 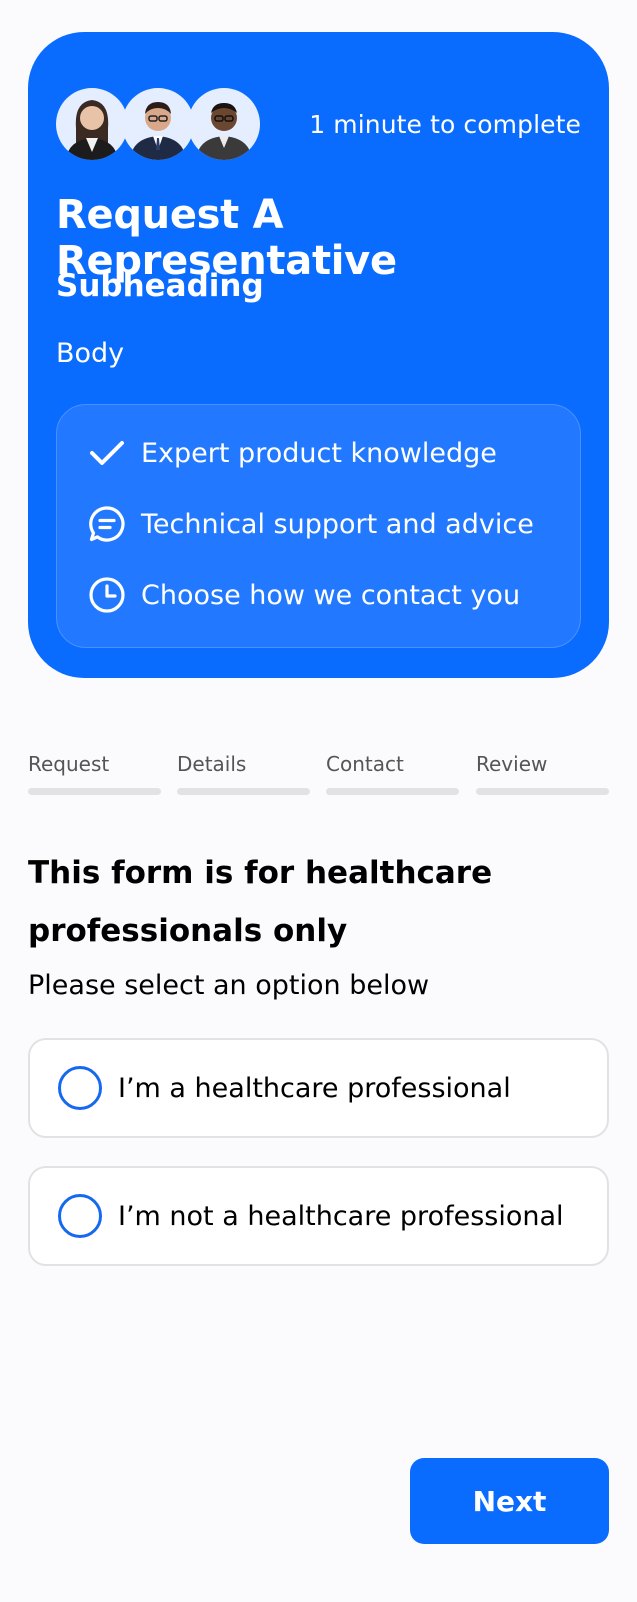 I want to click on time-to-complete: 1 minute to complete, so click(x=445, y=124).